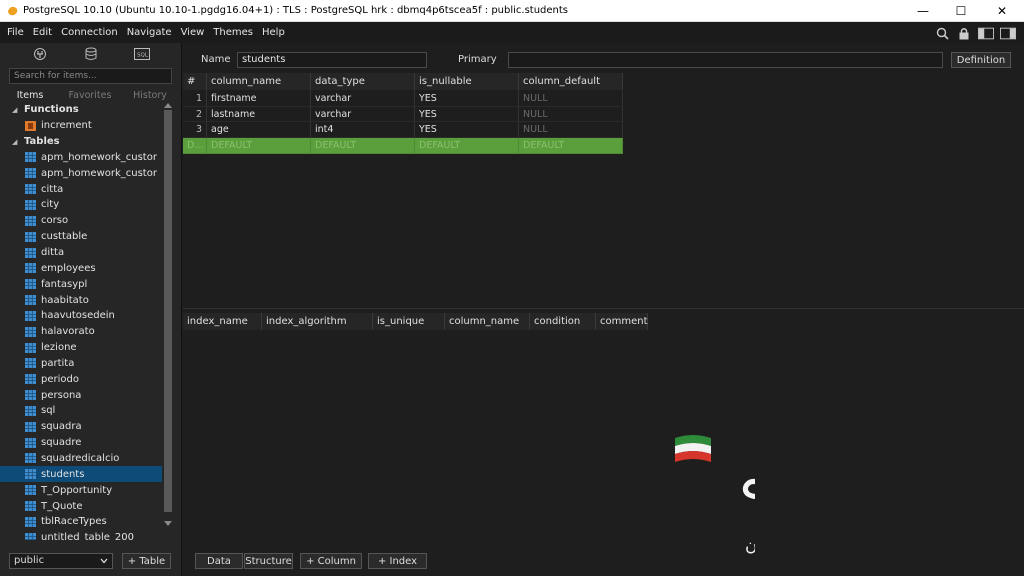 This screenshot has width=1024, height=576. What do you see at coordinates (81, 268) in the screenshot?
I see `tree-item-table: employees` at bounding box center [81, 268].